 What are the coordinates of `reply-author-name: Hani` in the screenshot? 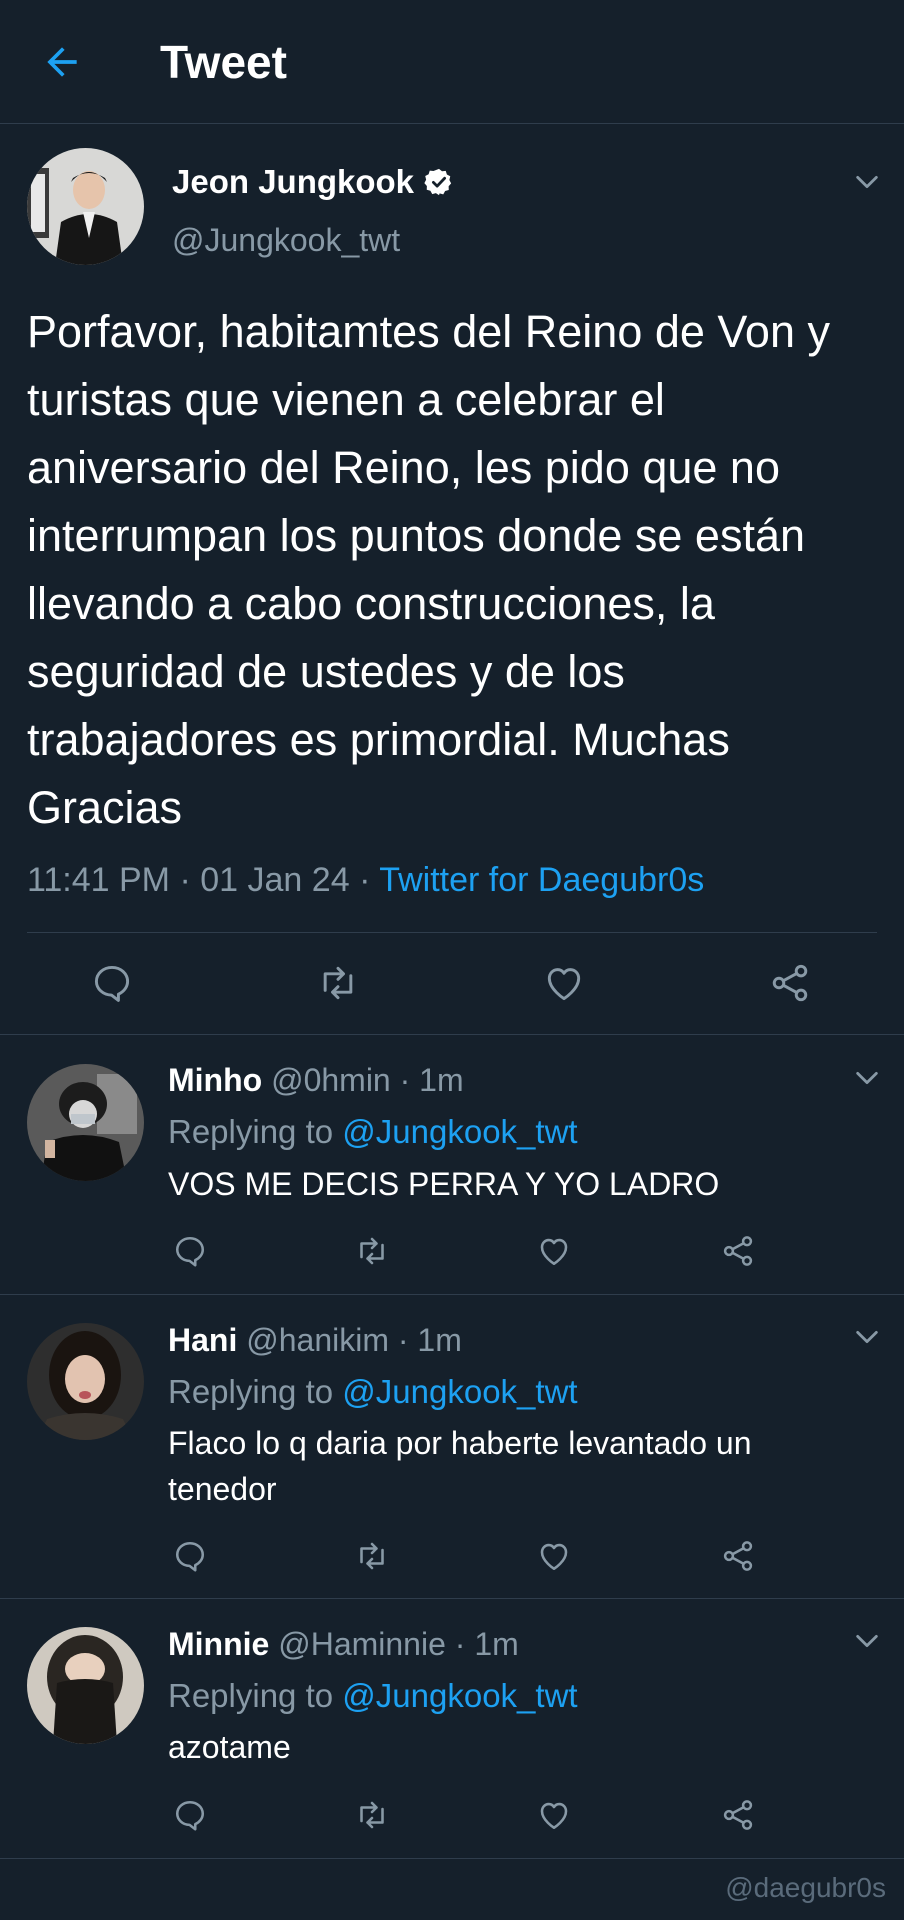 It's located at (202, 1340).